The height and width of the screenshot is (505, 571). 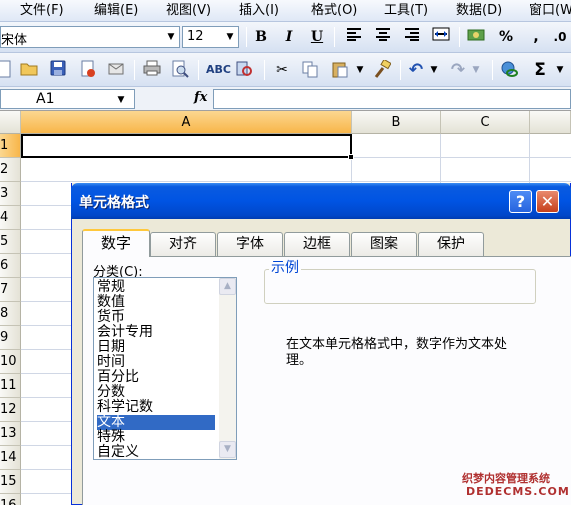 I want to click on help-button: ?, so click(x=520, y=201).